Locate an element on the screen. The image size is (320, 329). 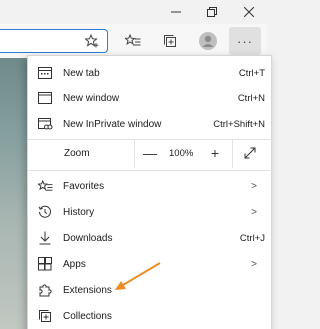
zoom-level: 100% is located at coordinates (181, 153).